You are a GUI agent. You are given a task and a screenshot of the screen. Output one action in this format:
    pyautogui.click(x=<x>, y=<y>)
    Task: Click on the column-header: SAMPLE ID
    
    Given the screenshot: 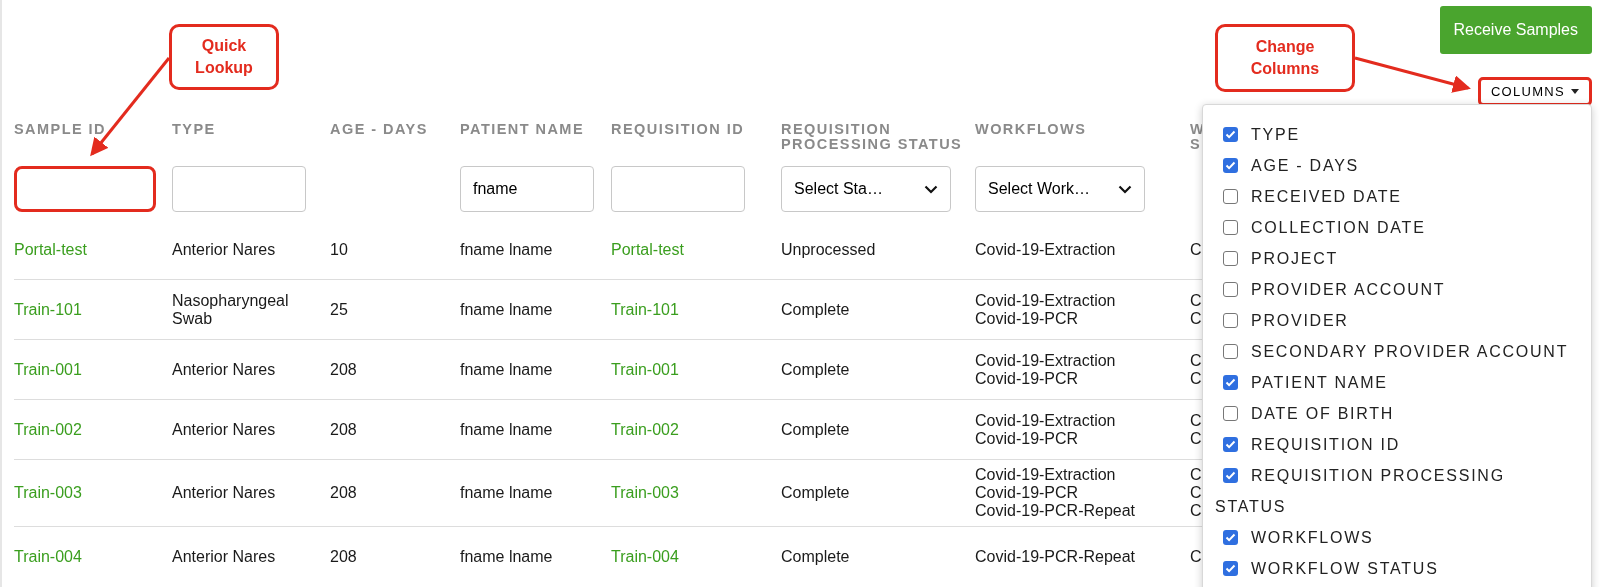 What is the action you would take?
    pyautogui.click(x=60, y=129)
    